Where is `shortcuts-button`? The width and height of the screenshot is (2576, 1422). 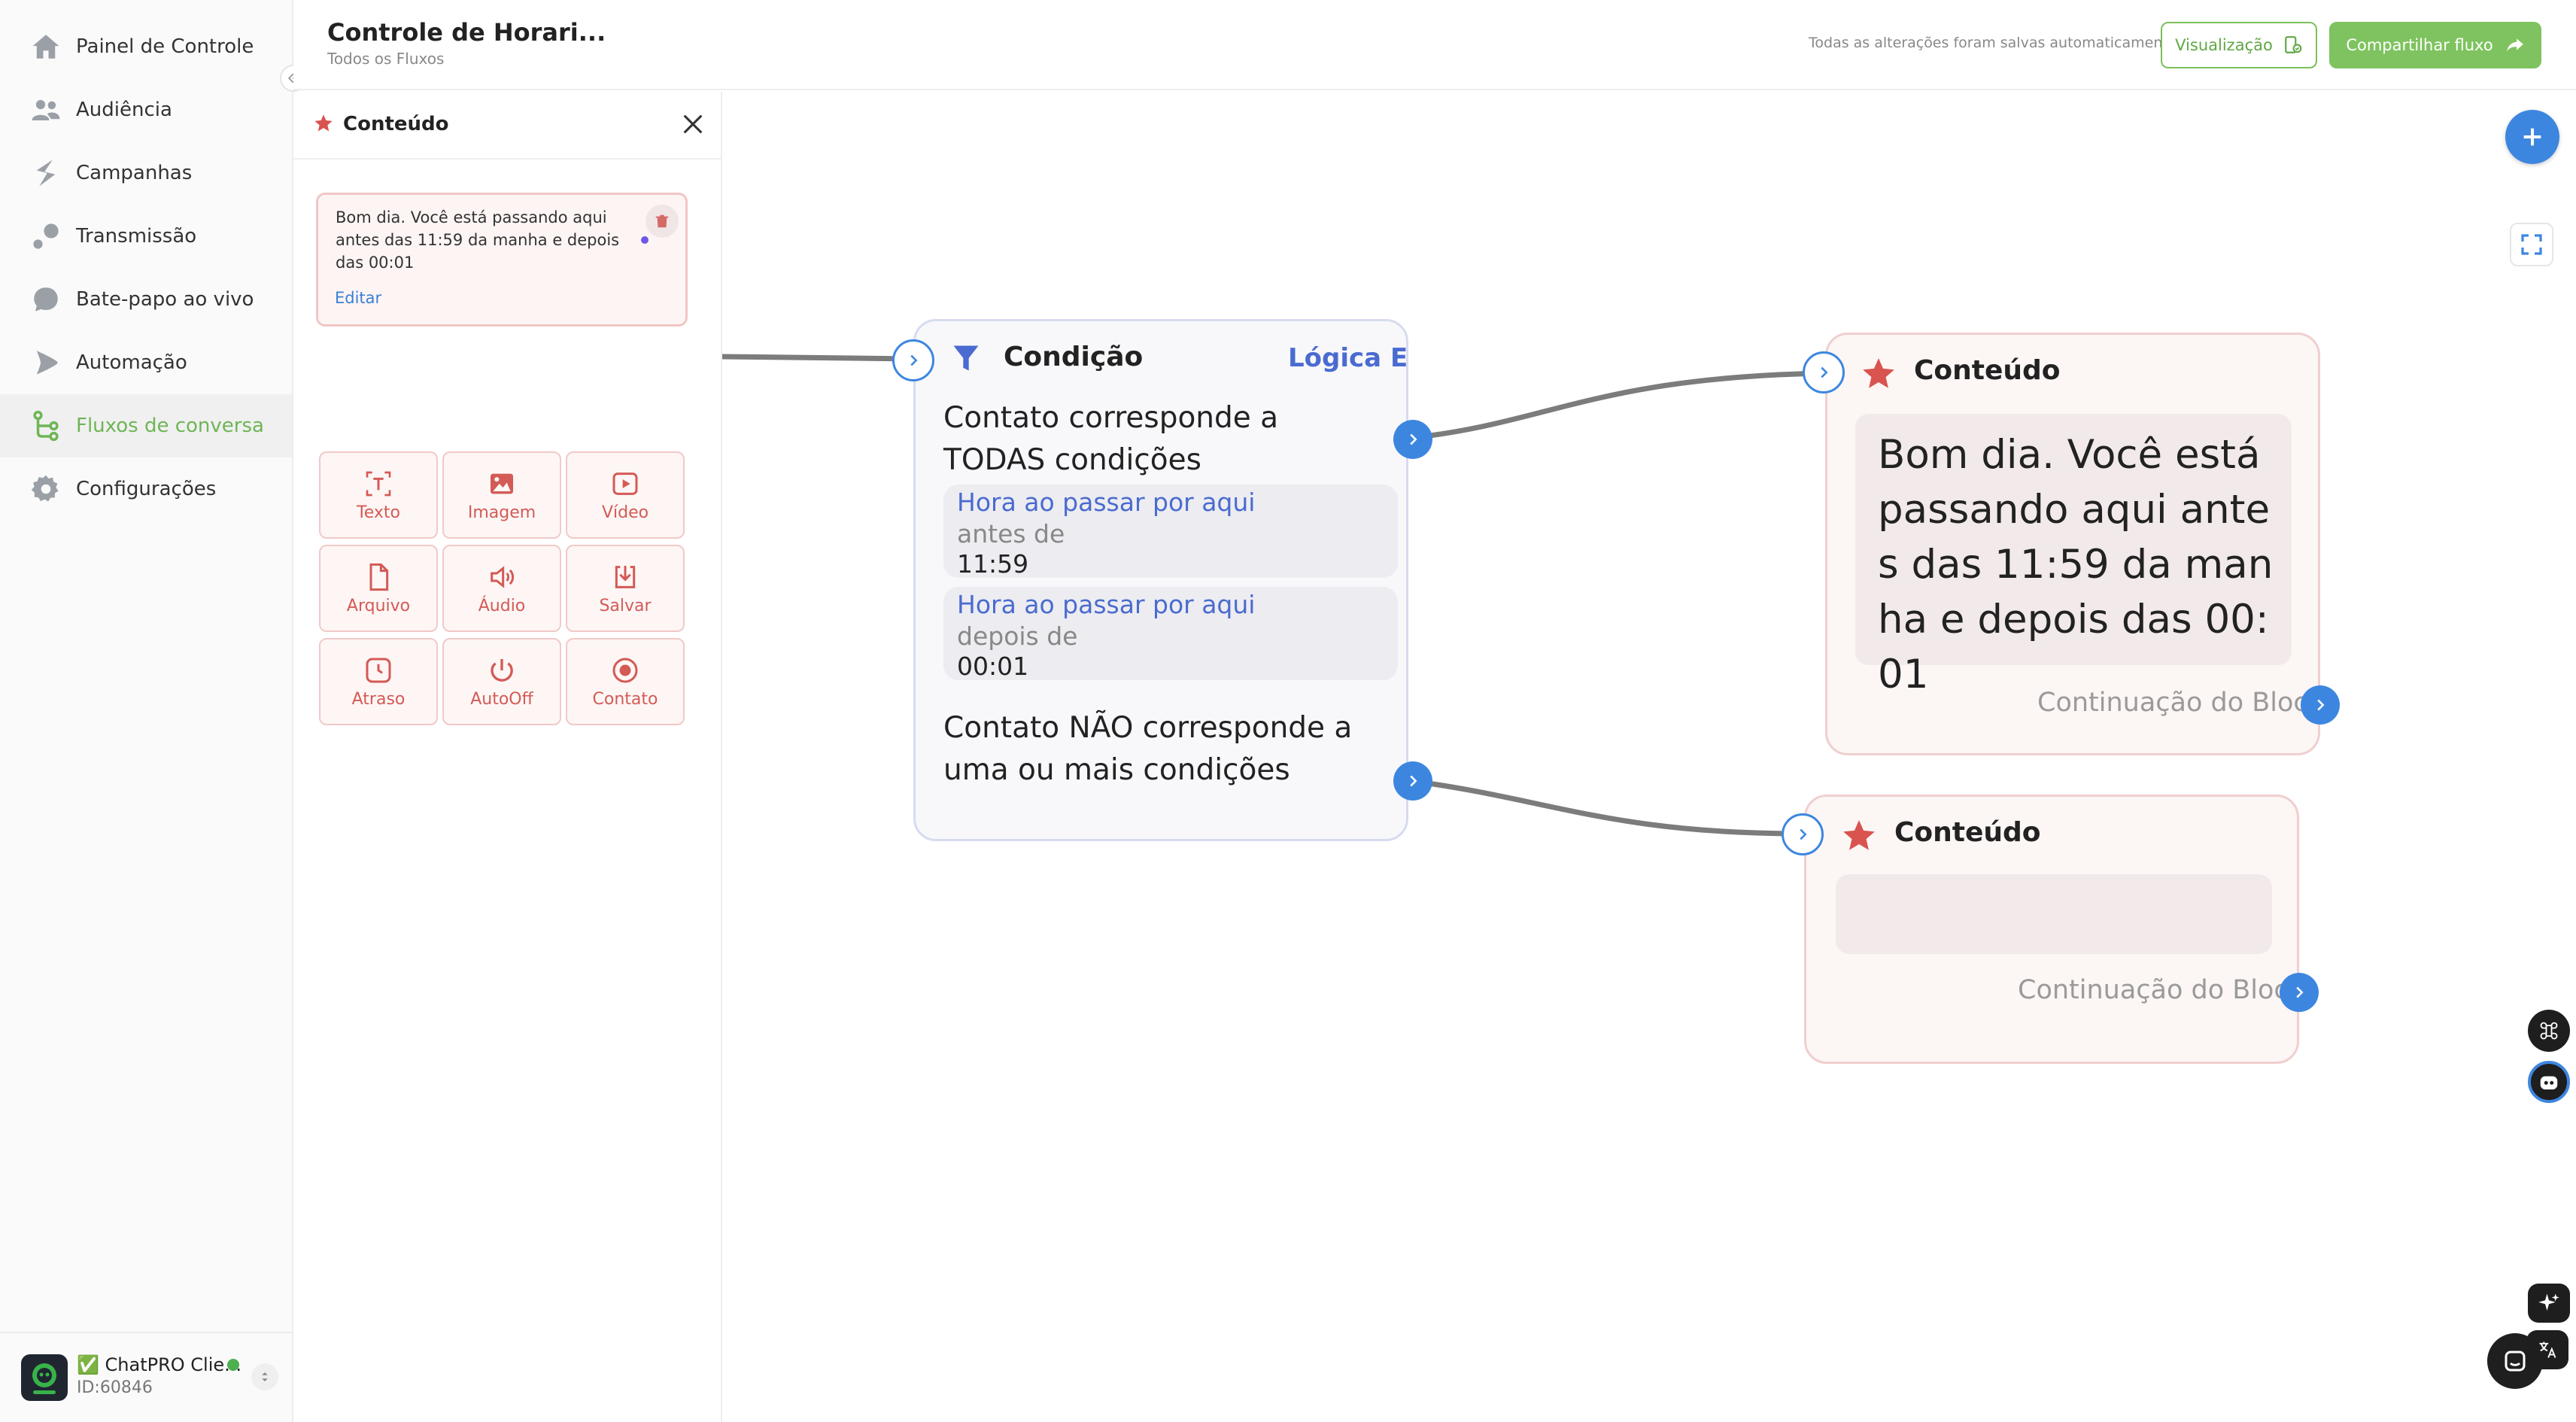 shortcuts-button is located at coordinates (2549, 1031).